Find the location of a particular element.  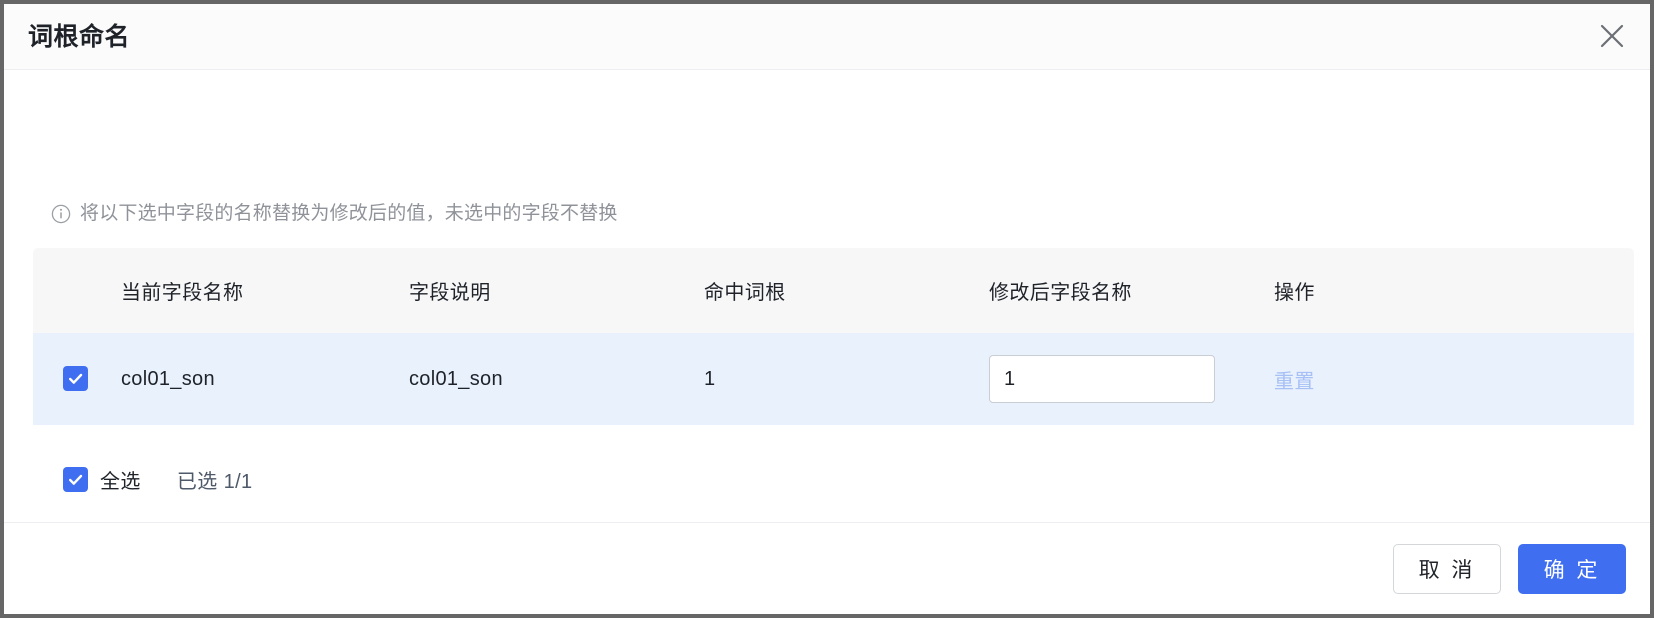

column-header-current-name: 当前字段名称 is located at coordinates (182, 293).